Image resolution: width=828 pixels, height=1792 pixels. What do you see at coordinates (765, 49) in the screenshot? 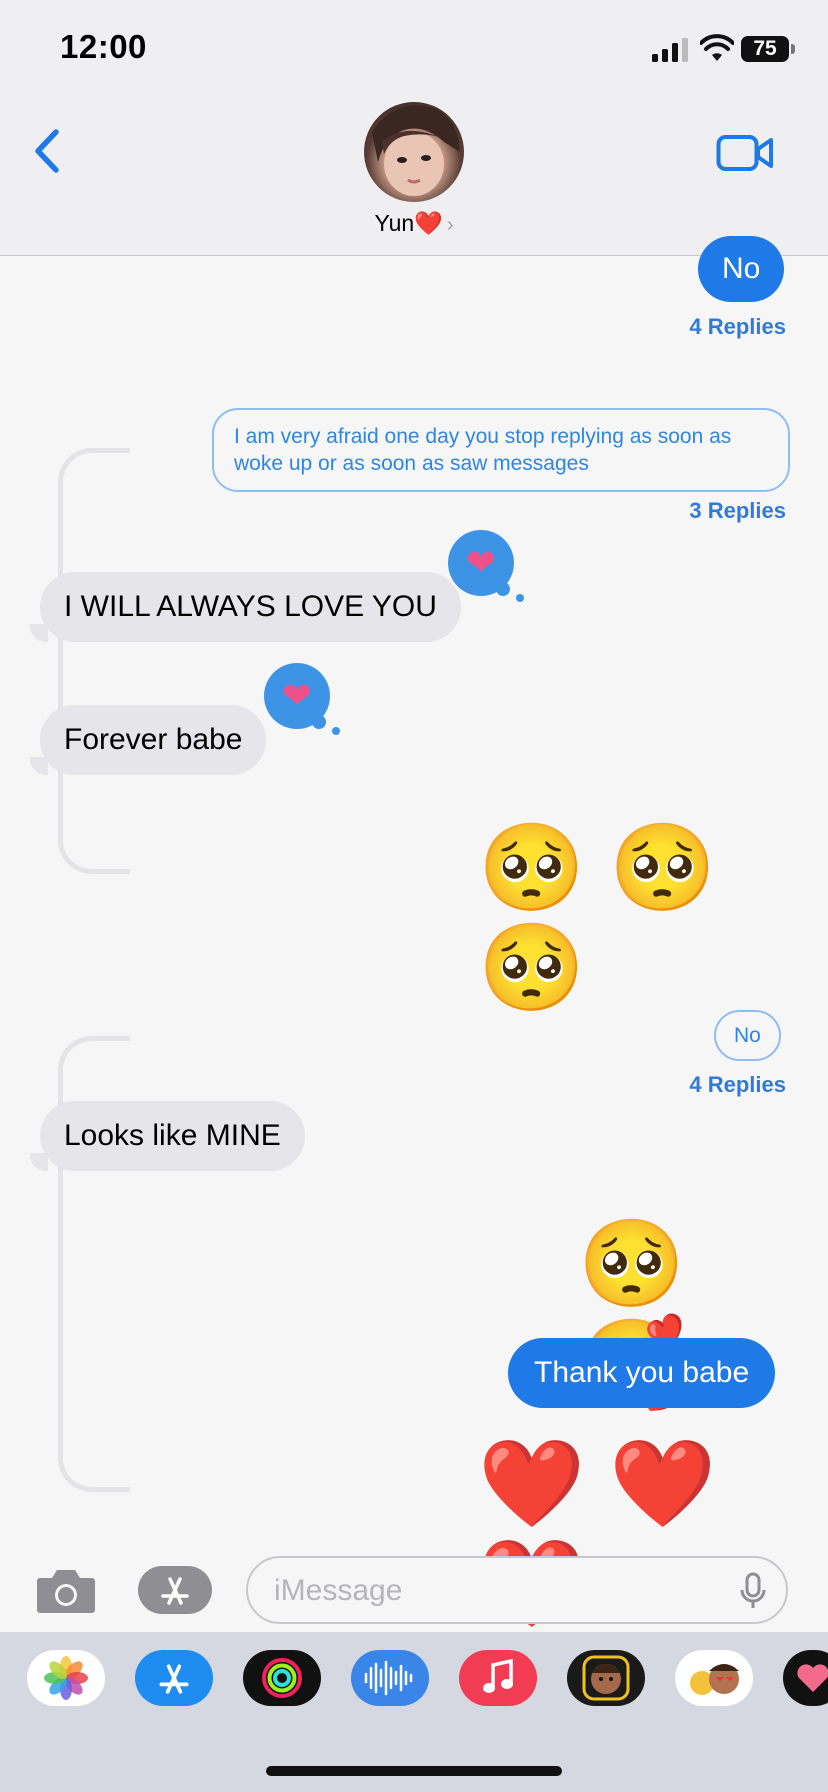
I see `battery-level: 75` at bounding box center [765, 49].